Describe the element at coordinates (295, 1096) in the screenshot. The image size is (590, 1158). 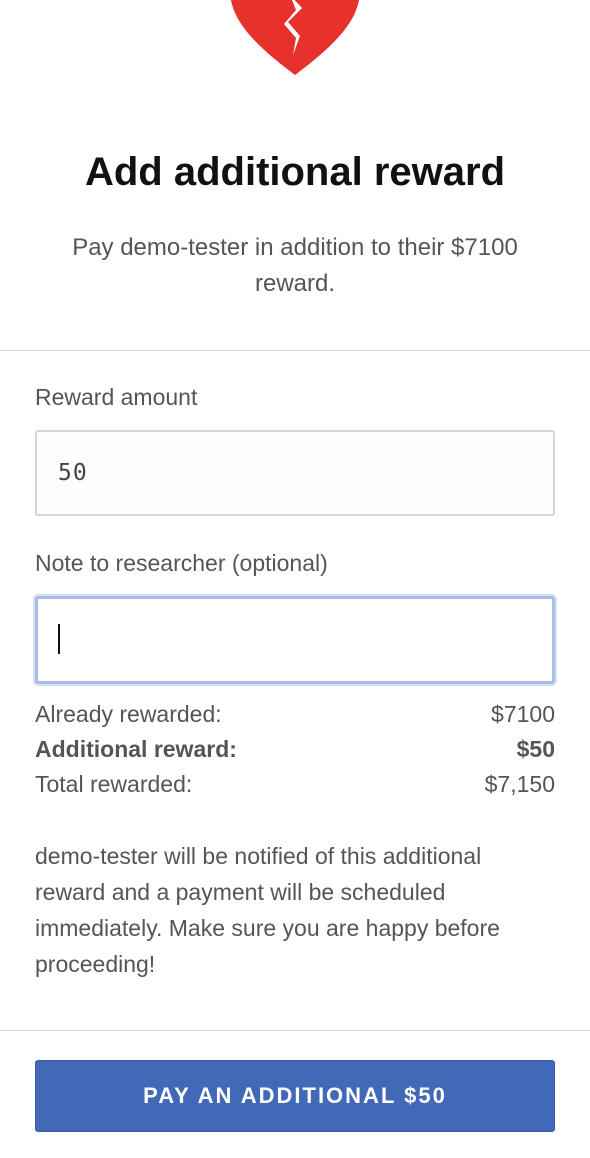
I see `pay-additional-button: PAY AN ADDITIONAL $50` at that location.